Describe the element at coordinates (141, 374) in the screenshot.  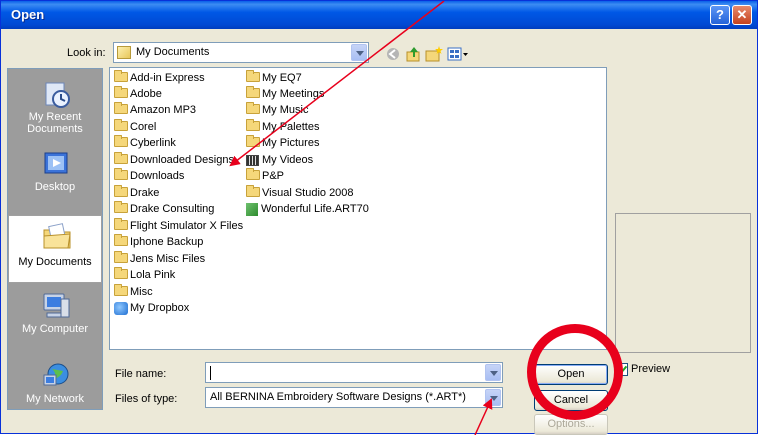
I see `file-name-label: File name:` at that location.